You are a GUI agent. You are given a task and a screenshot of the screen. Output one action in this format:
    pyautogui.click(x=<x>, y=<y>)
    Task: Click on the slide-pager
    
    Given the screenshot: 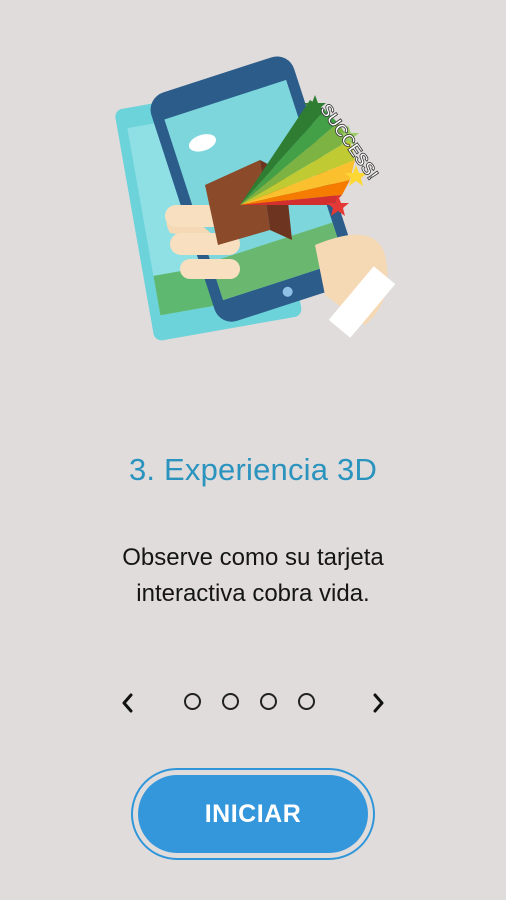 What is the action you would take?
    pyautogui.click(x=253, y=703)
    